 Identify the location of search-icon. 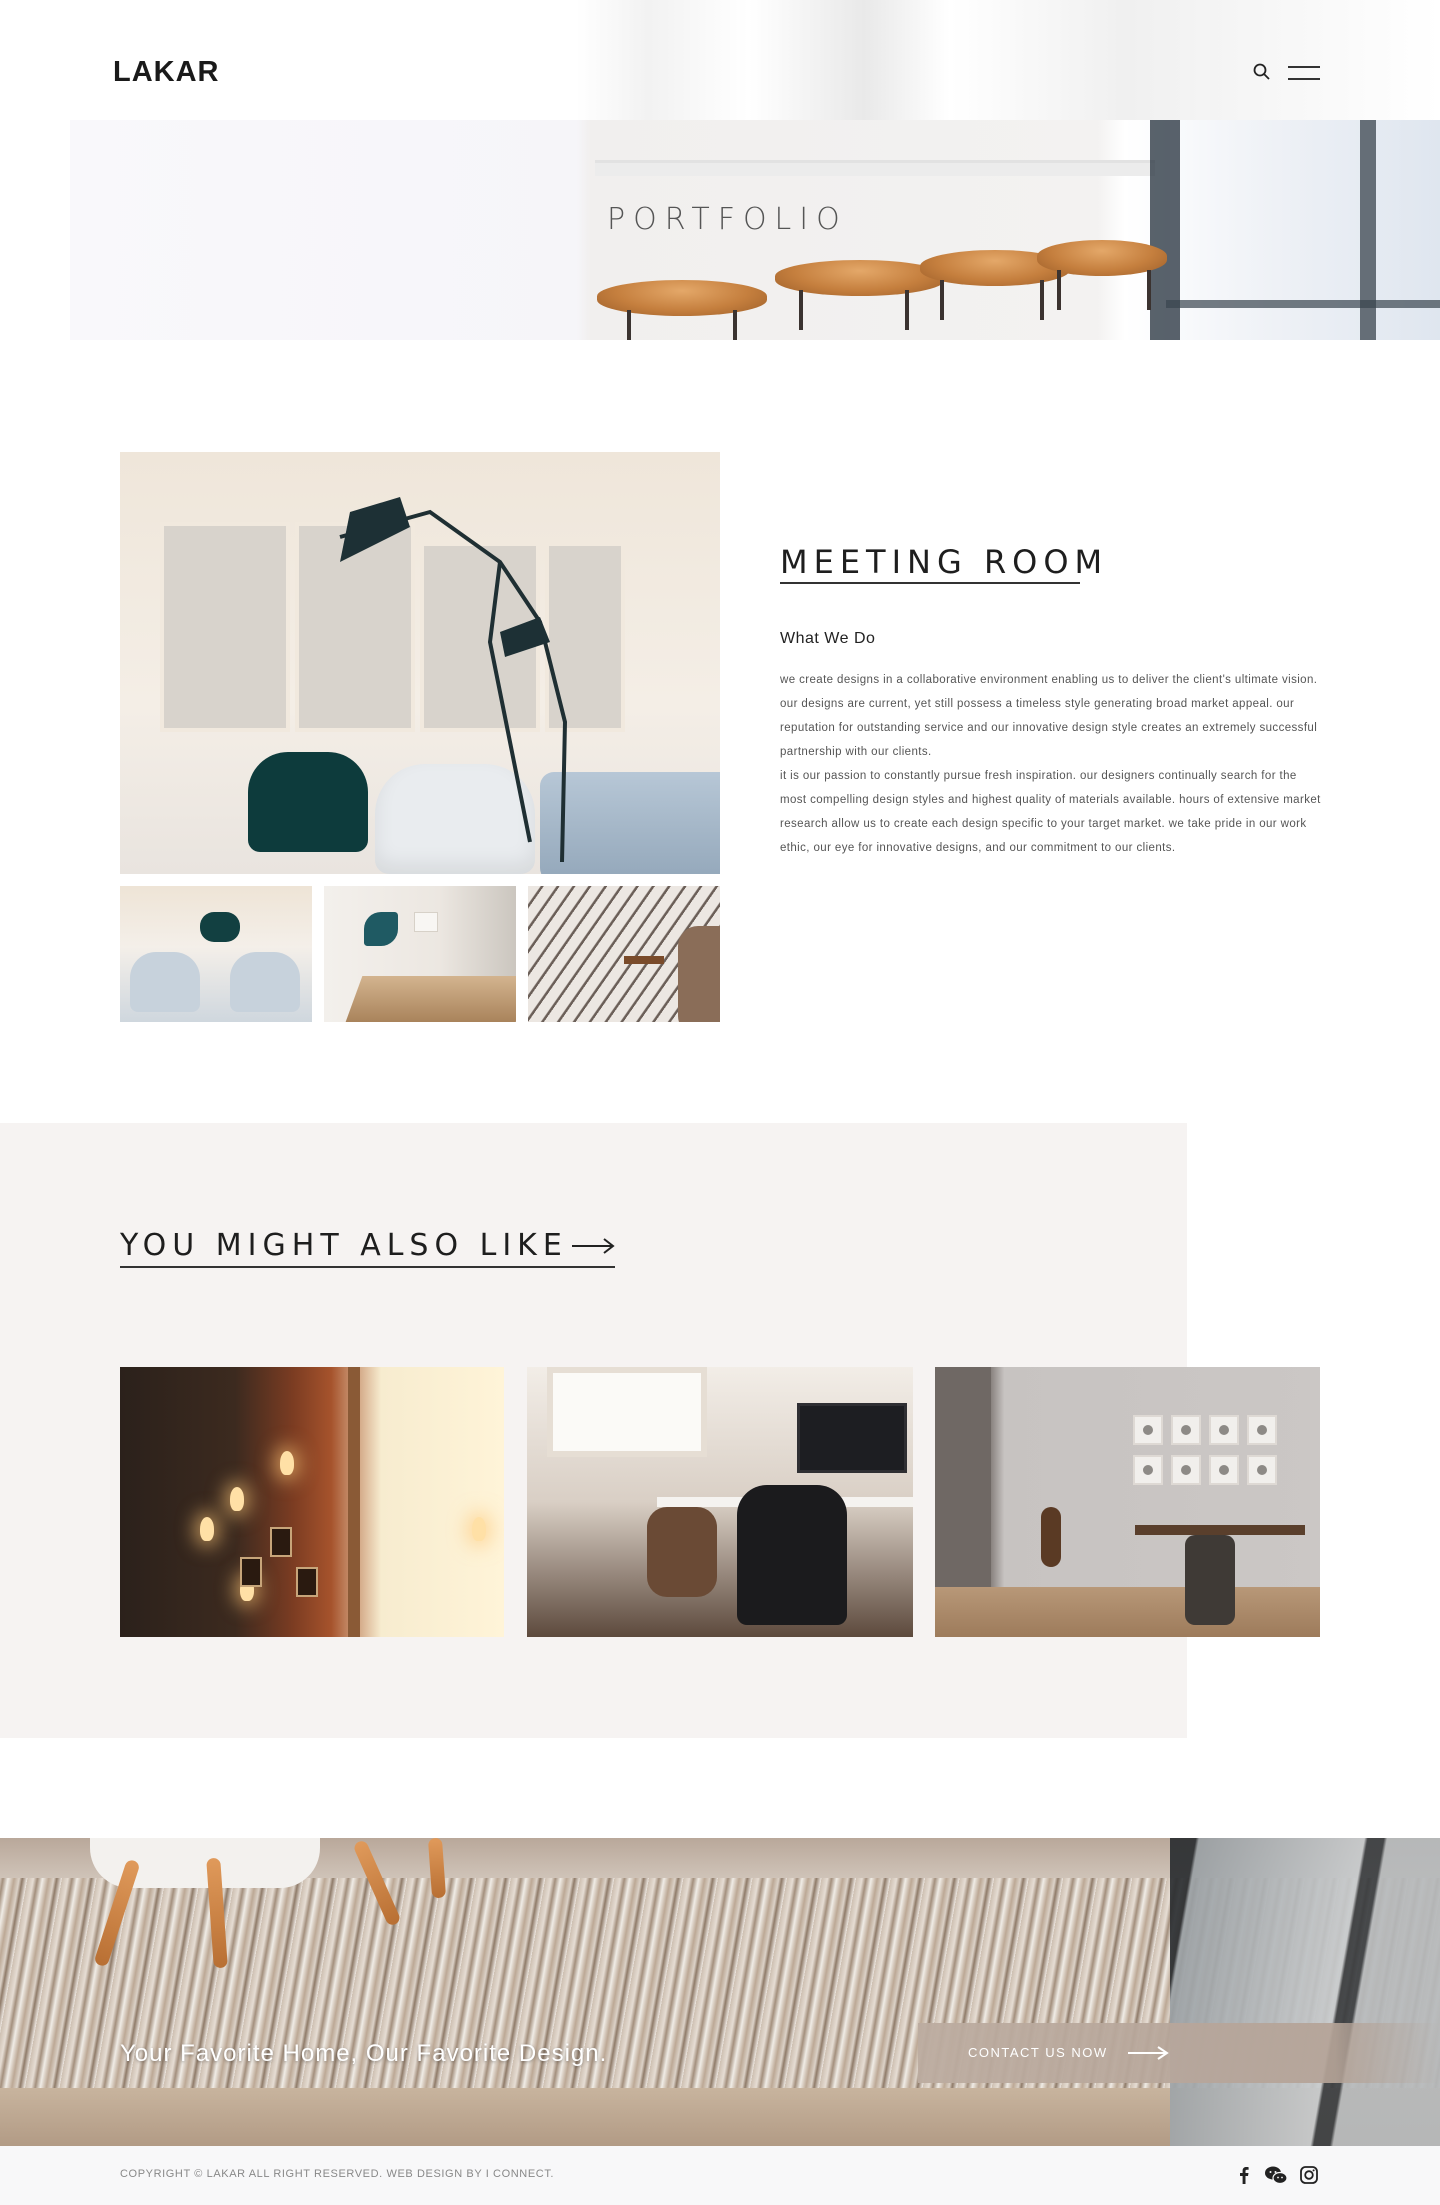
(1262, 72).